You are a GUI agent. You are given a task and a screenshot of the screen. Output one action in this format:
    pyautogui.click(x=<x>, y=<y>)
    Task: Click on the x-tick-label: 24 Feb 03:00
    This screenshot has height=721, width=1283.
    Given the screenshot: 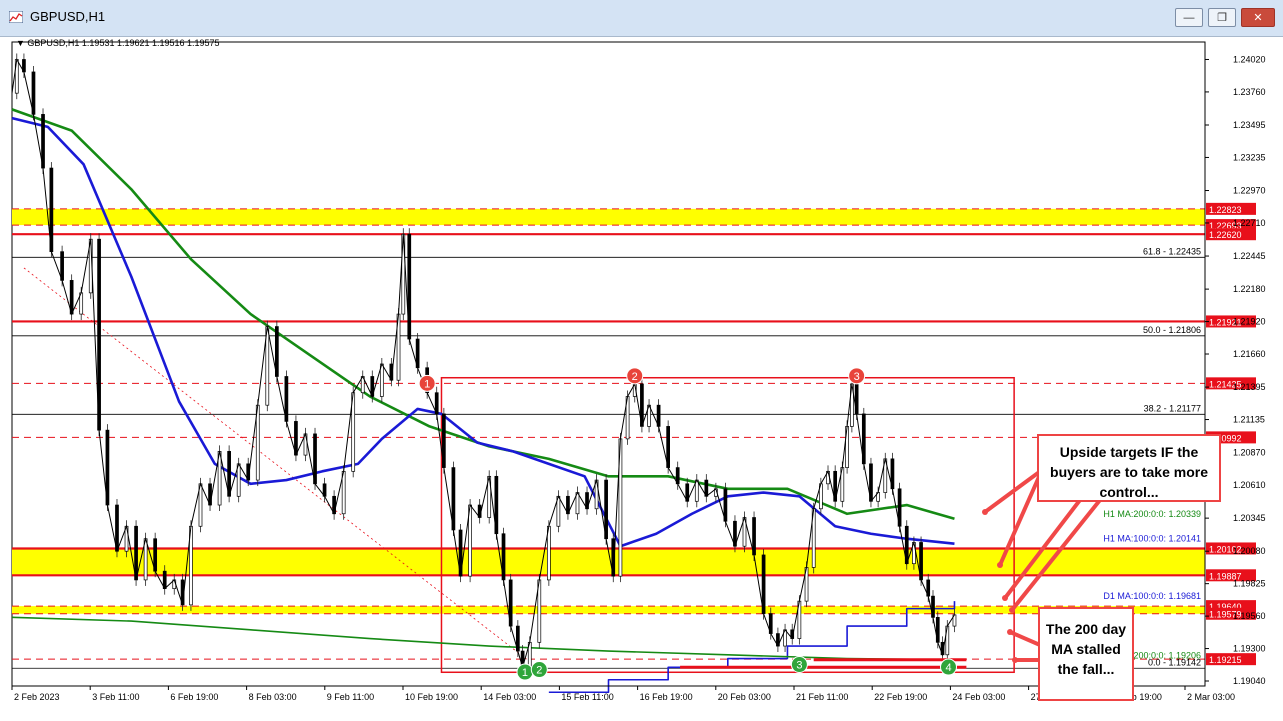 What is the action you would take?
    pyautogui.click(x=978, y=697)
    